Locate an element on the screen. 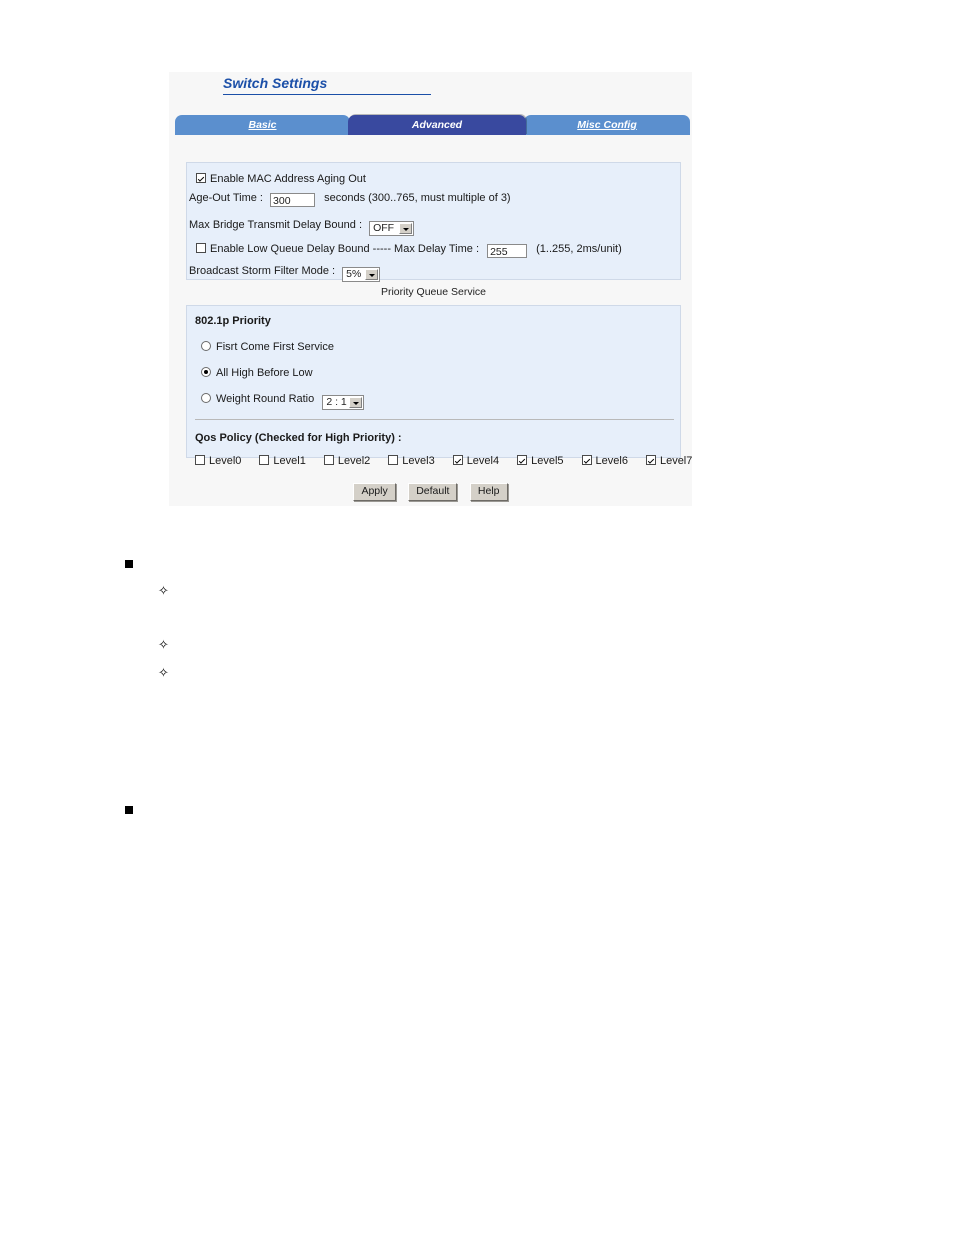  radio-first-come-first-service: Fisrt Come First Service is located at coordinates (267, 347).